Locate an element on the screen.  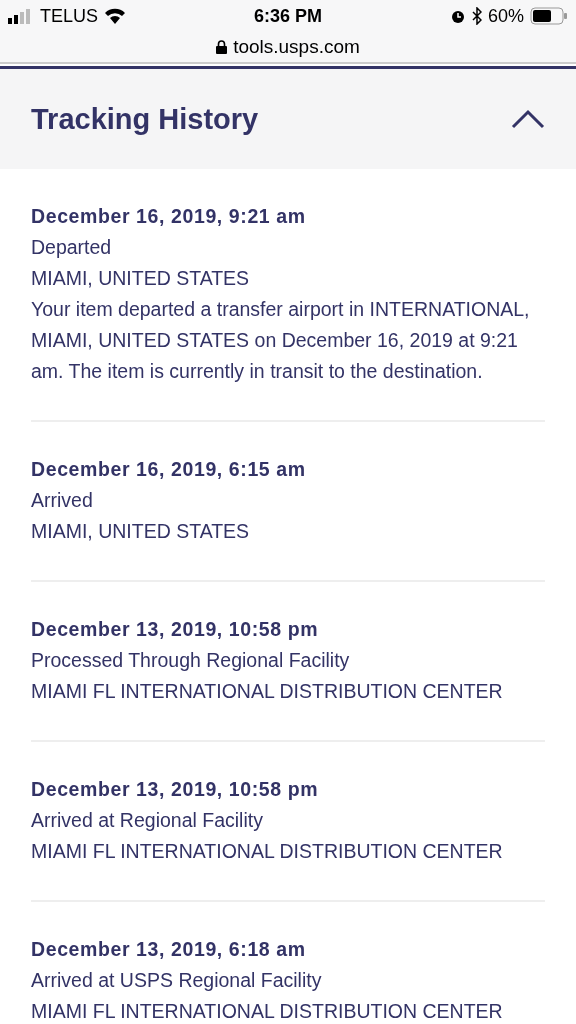
collapse-chevron-icon is located at coordinates (528, 119).